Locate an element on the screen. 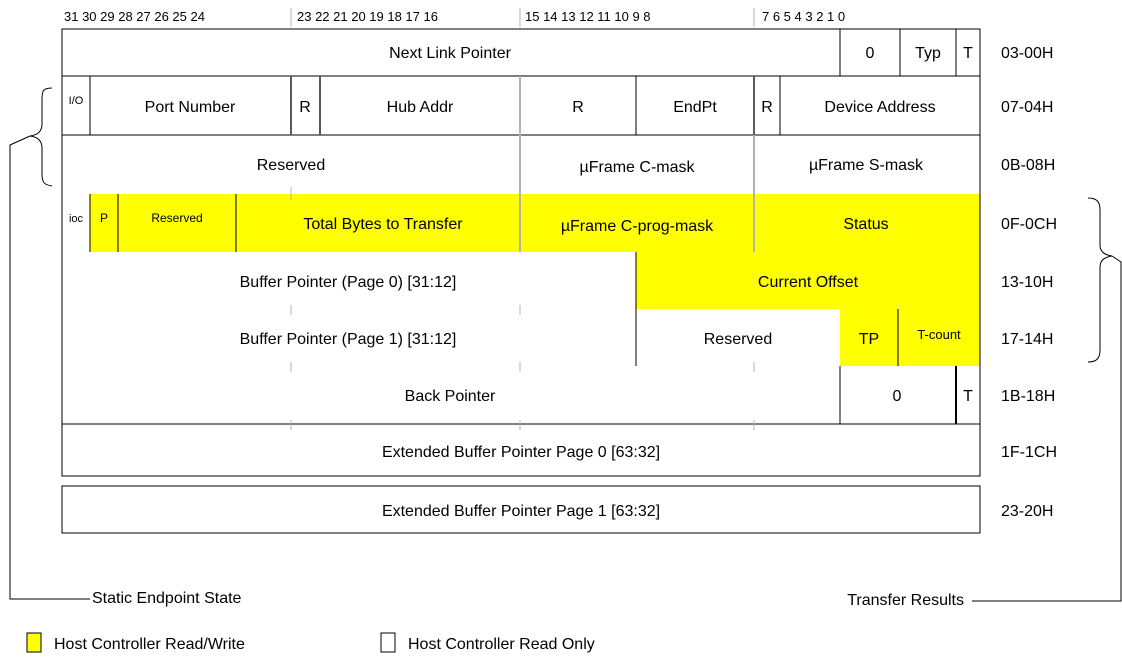 The height and width of the screenshot is (659, 1122). right-connector is located at coordinates (1047, 428).